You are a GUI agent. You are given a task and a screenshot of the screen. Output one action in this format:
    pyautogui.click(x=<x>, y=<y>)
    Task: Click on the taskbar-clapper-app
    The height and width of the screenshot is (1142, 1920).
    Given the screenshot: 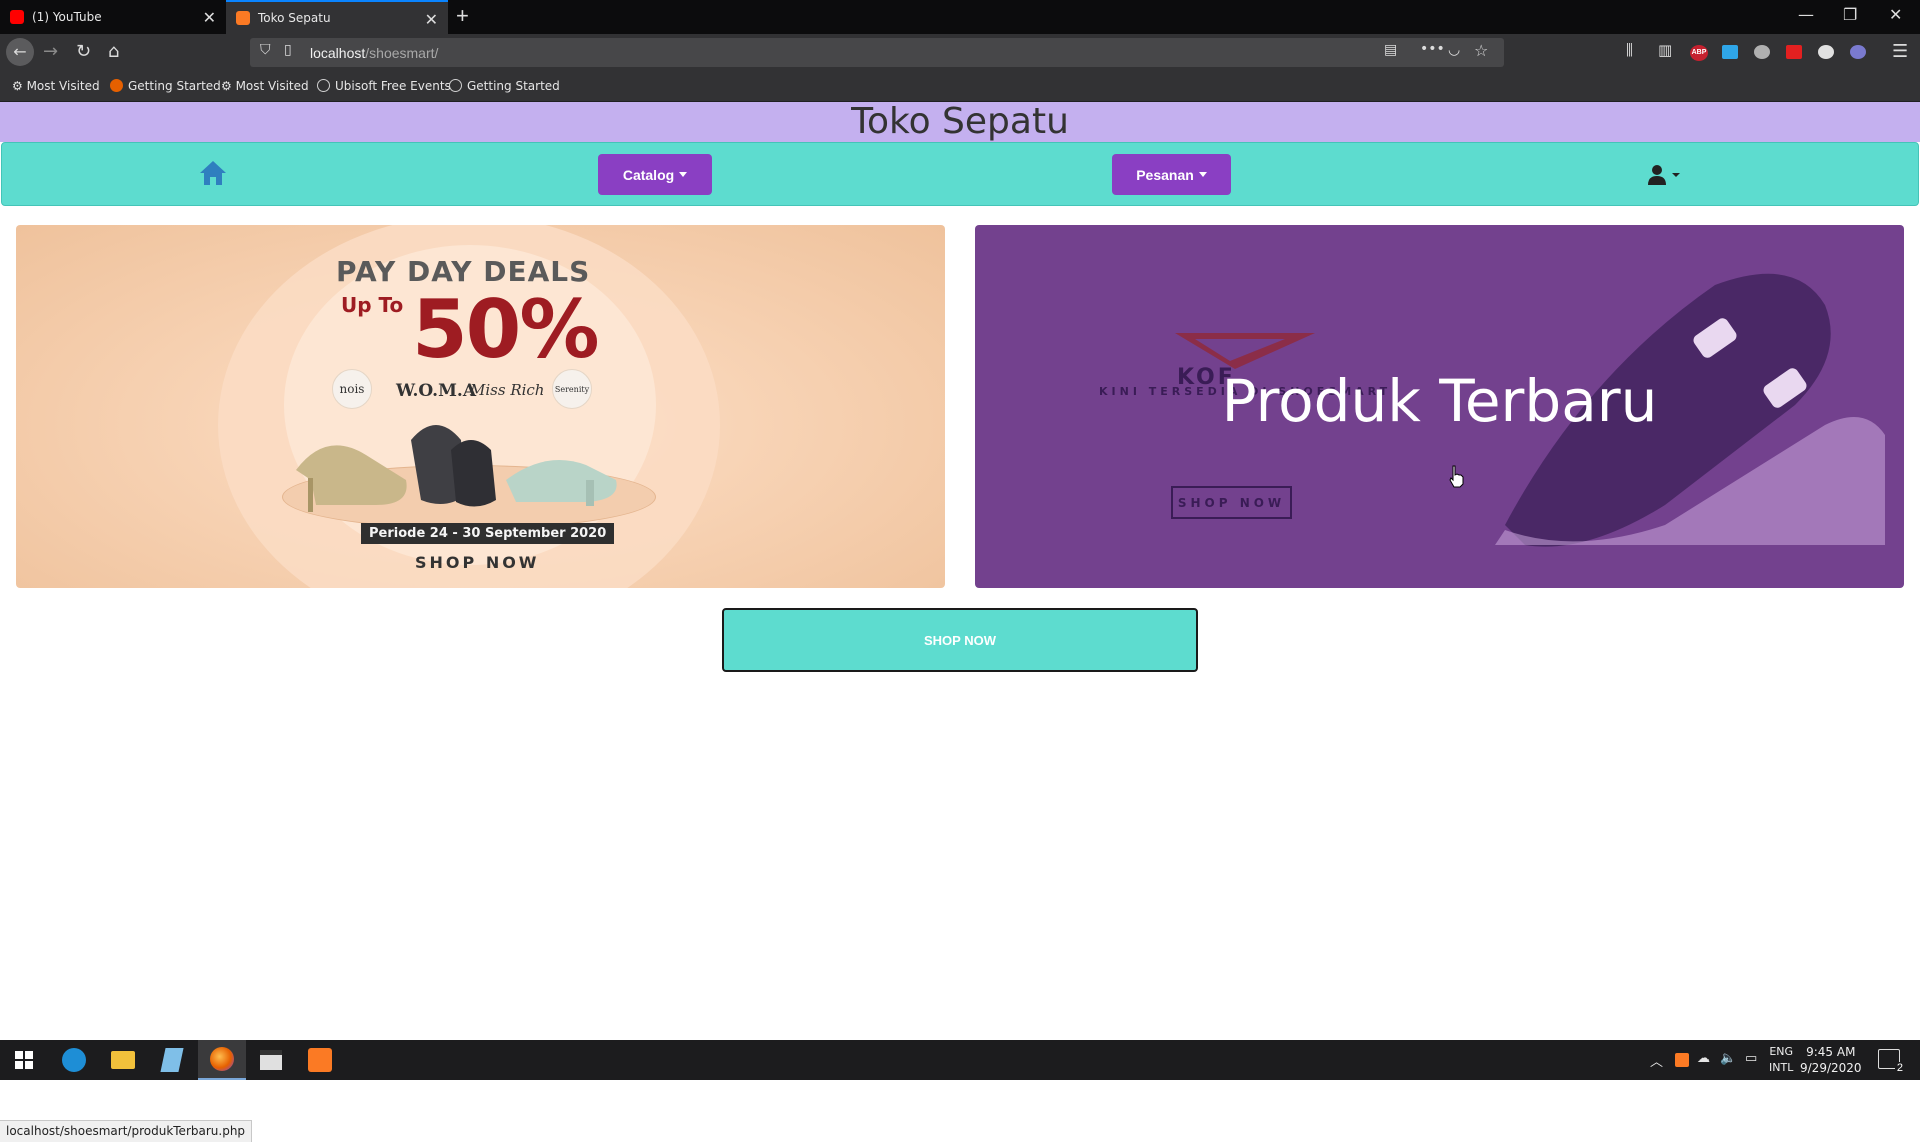 What is the action you would take?
    pyautogui.click(x=271, y=1060)
    